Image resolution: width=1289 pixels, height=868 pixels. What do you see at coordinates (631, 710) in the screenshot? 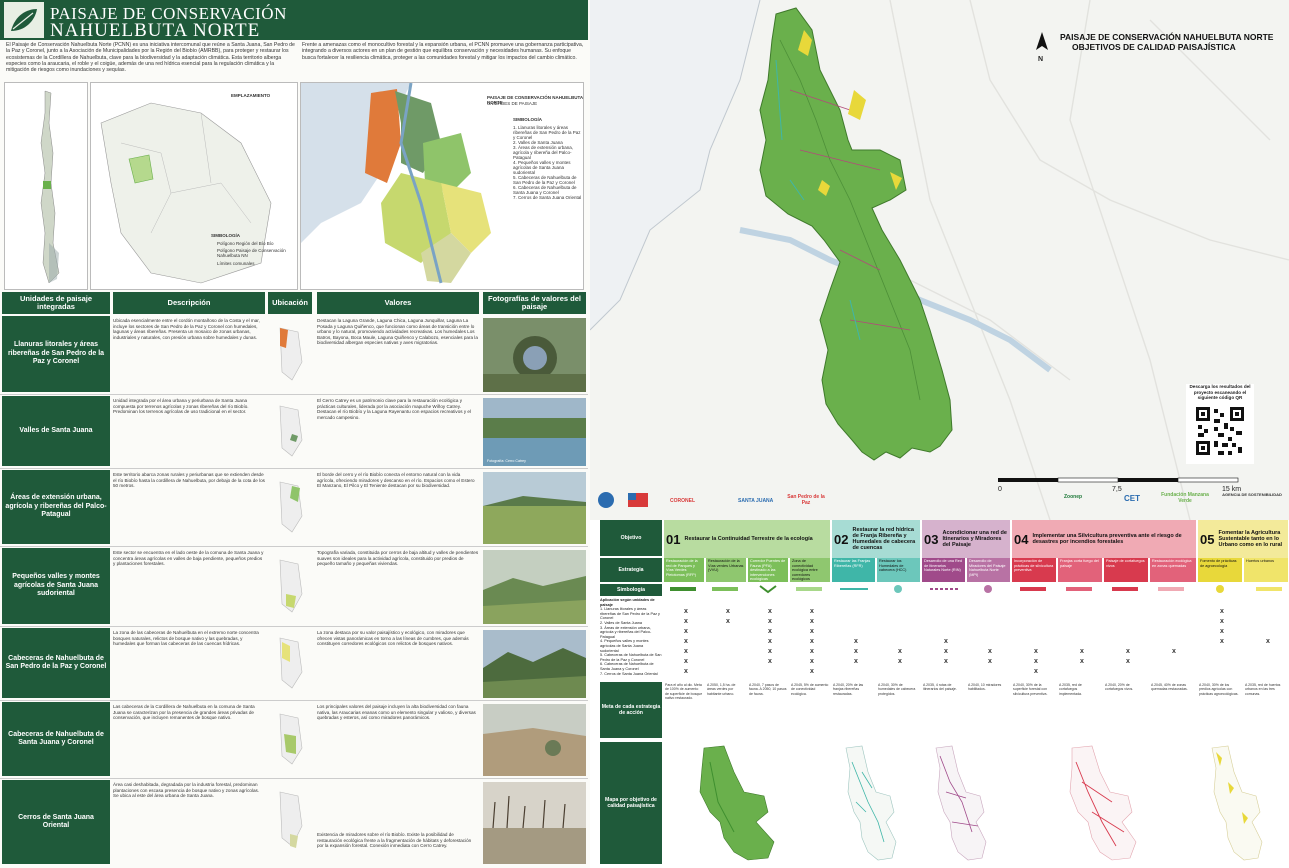
I see `row-label-goal: Meta de cada estrategia de acción` at bounding box center [631, 710].